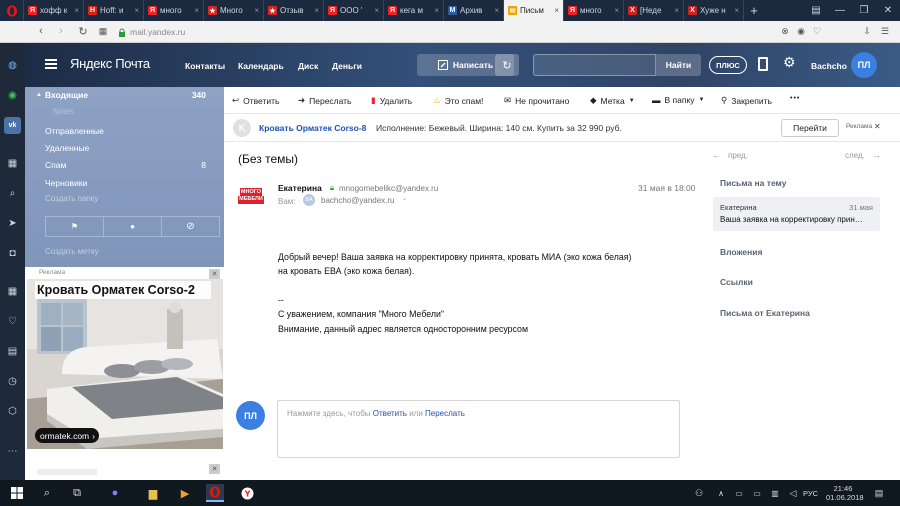 The image size is (900, 506). I want to click on theme-icon, so click(763, 64).